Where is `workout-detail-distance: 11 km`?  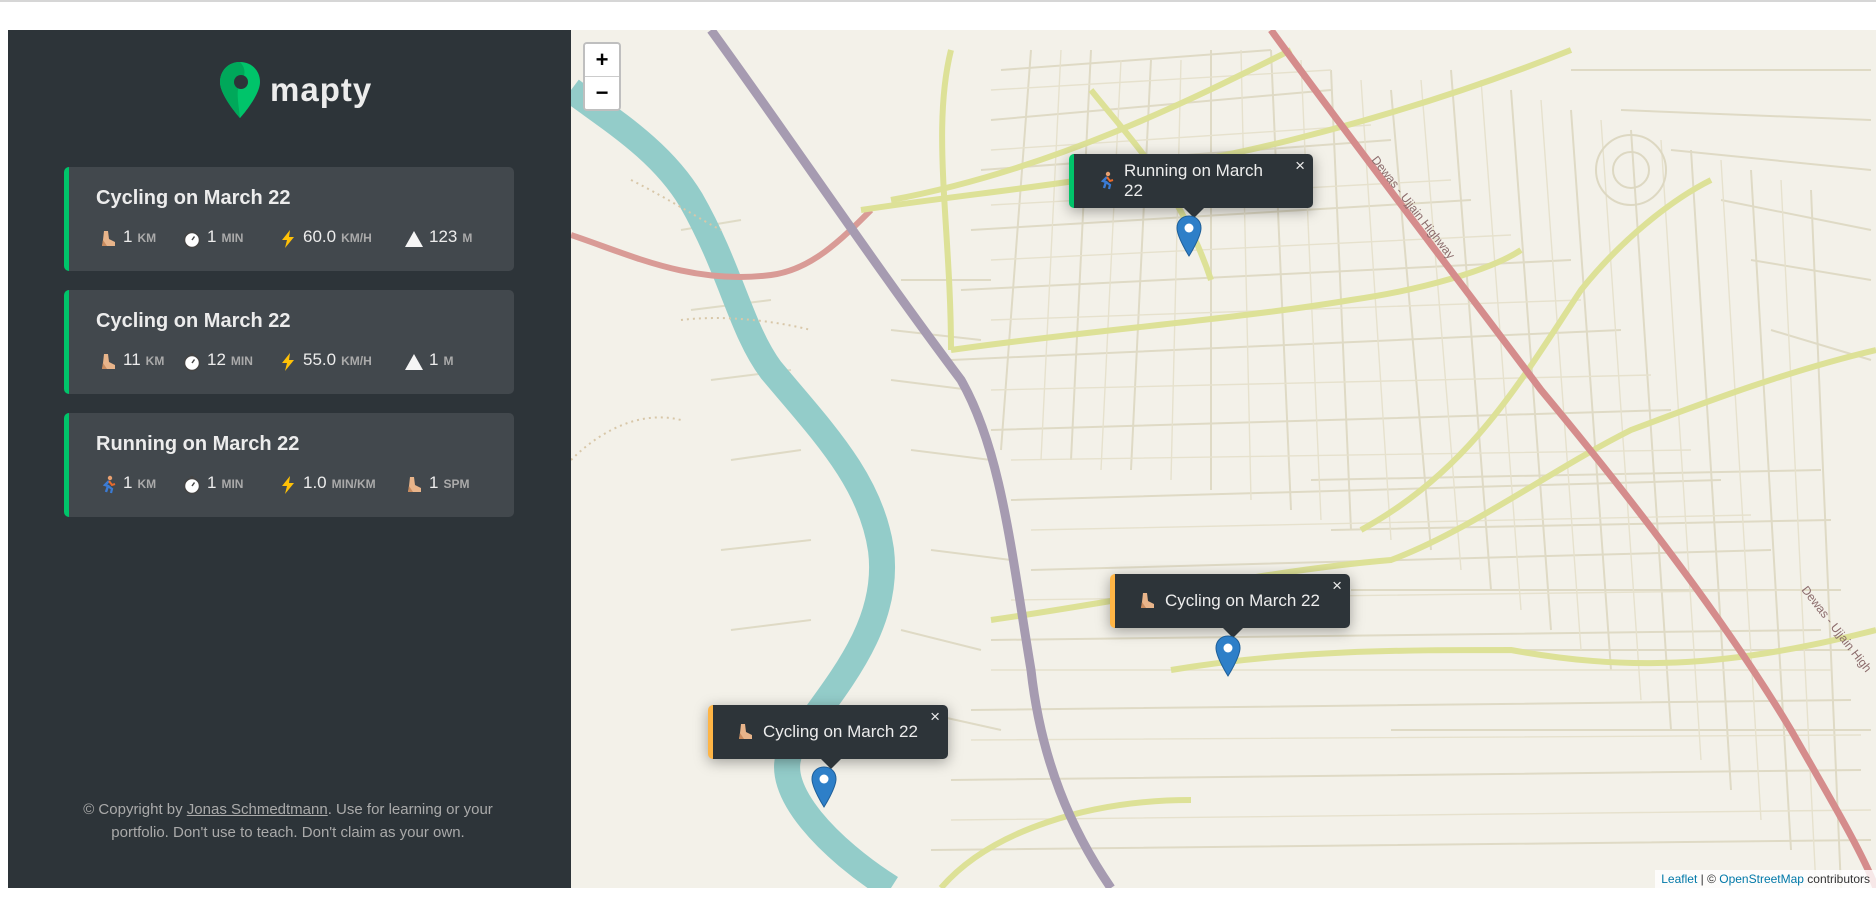
workout-detail-distance: 11 km is located at coordinates (138, 362).